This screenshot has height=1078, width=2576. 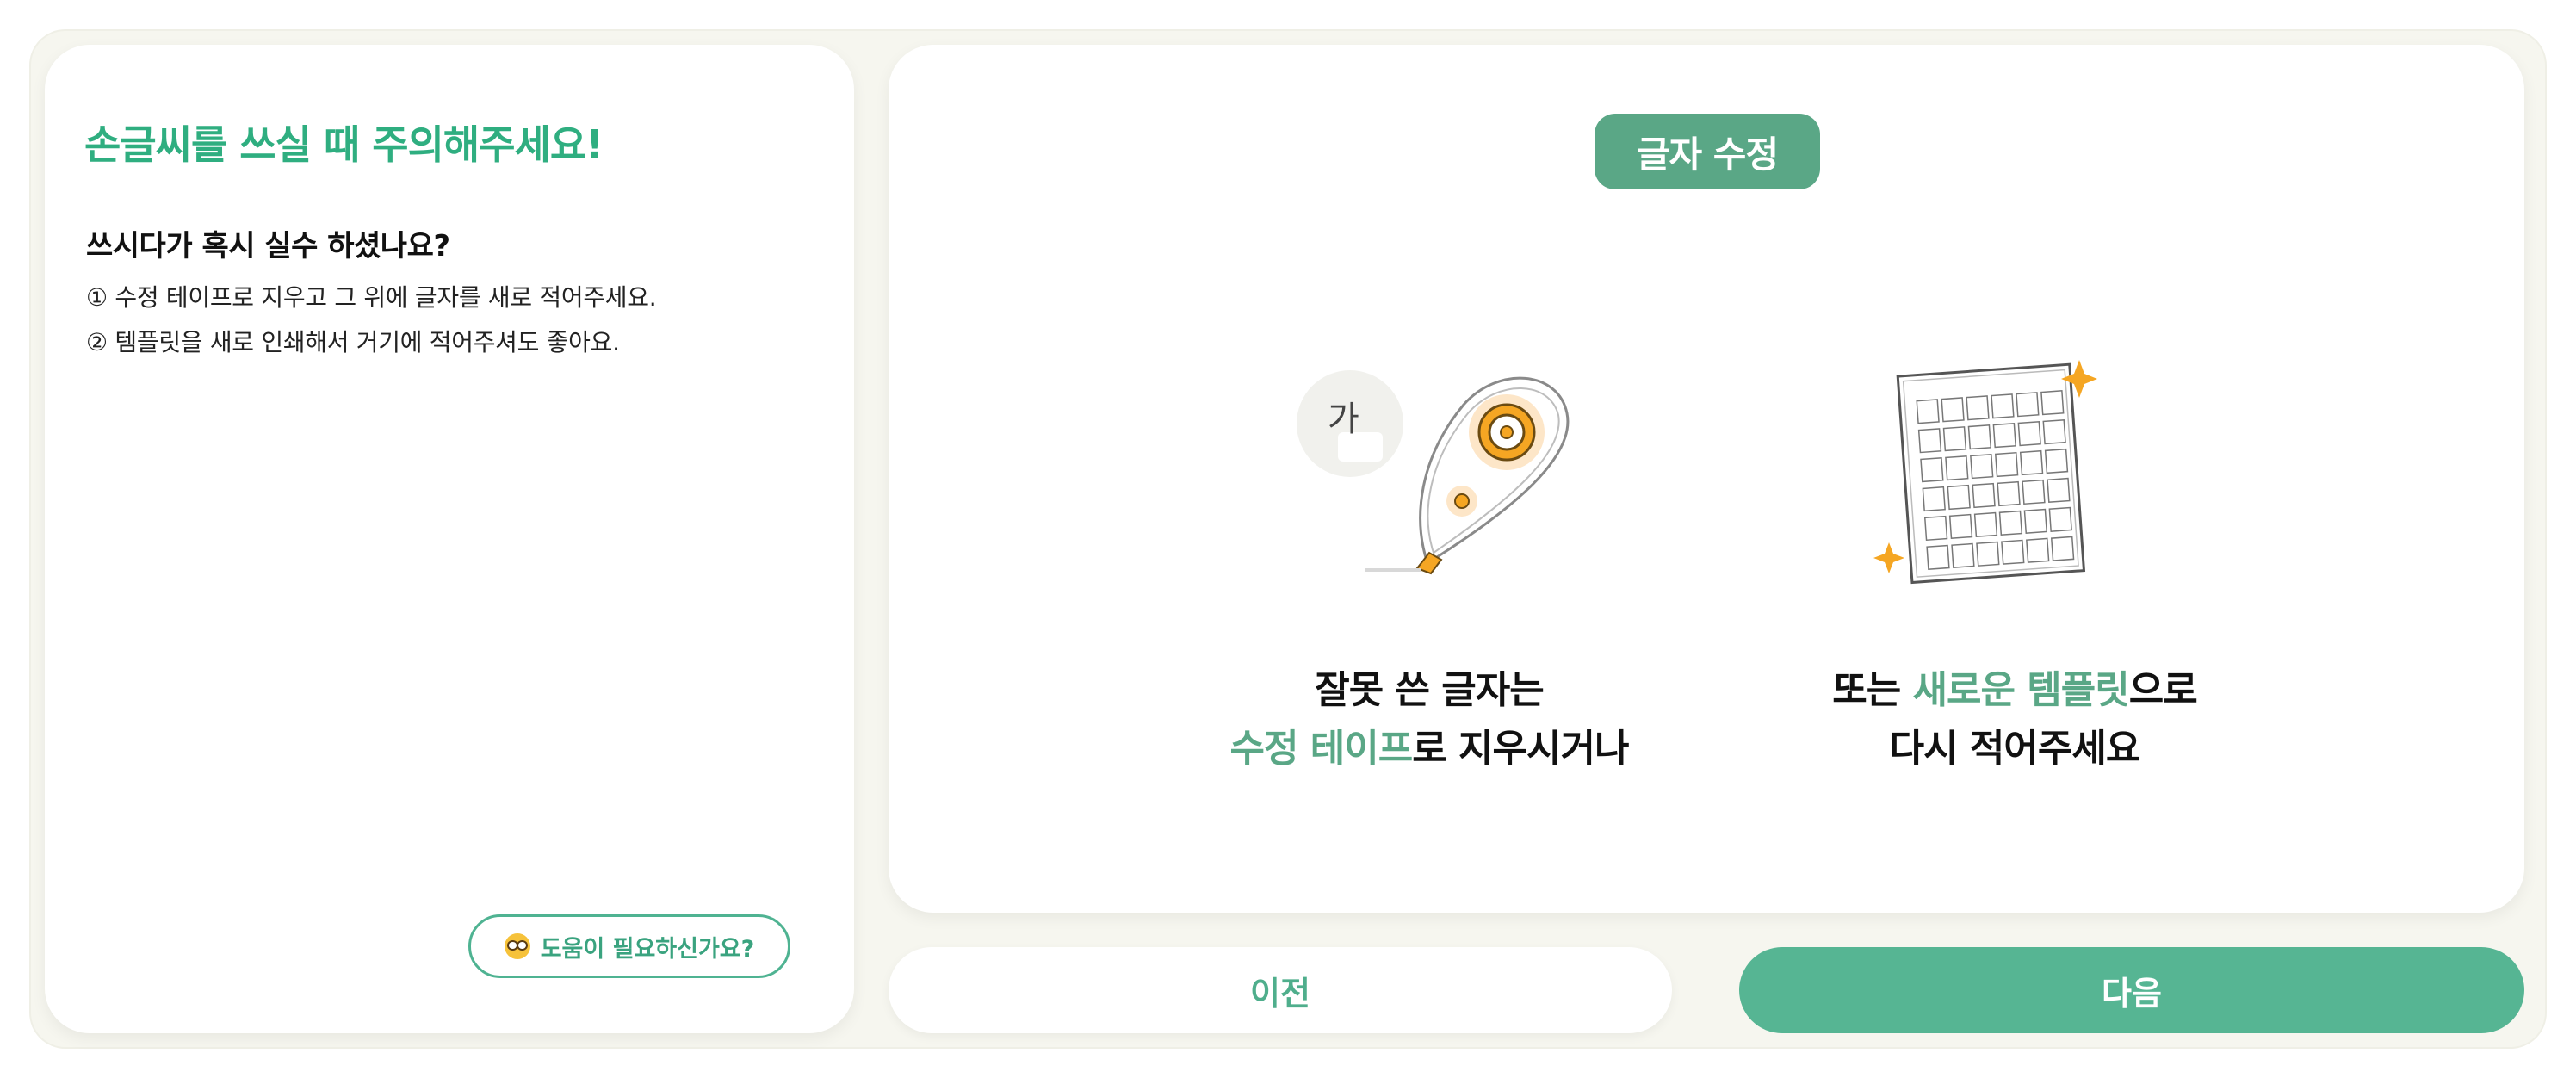 What do you see at coordinates (1430, 690) in the screenshot?
I see `caption-line: 잘못 쓴 글자는` at bounding box center [1430, 690].